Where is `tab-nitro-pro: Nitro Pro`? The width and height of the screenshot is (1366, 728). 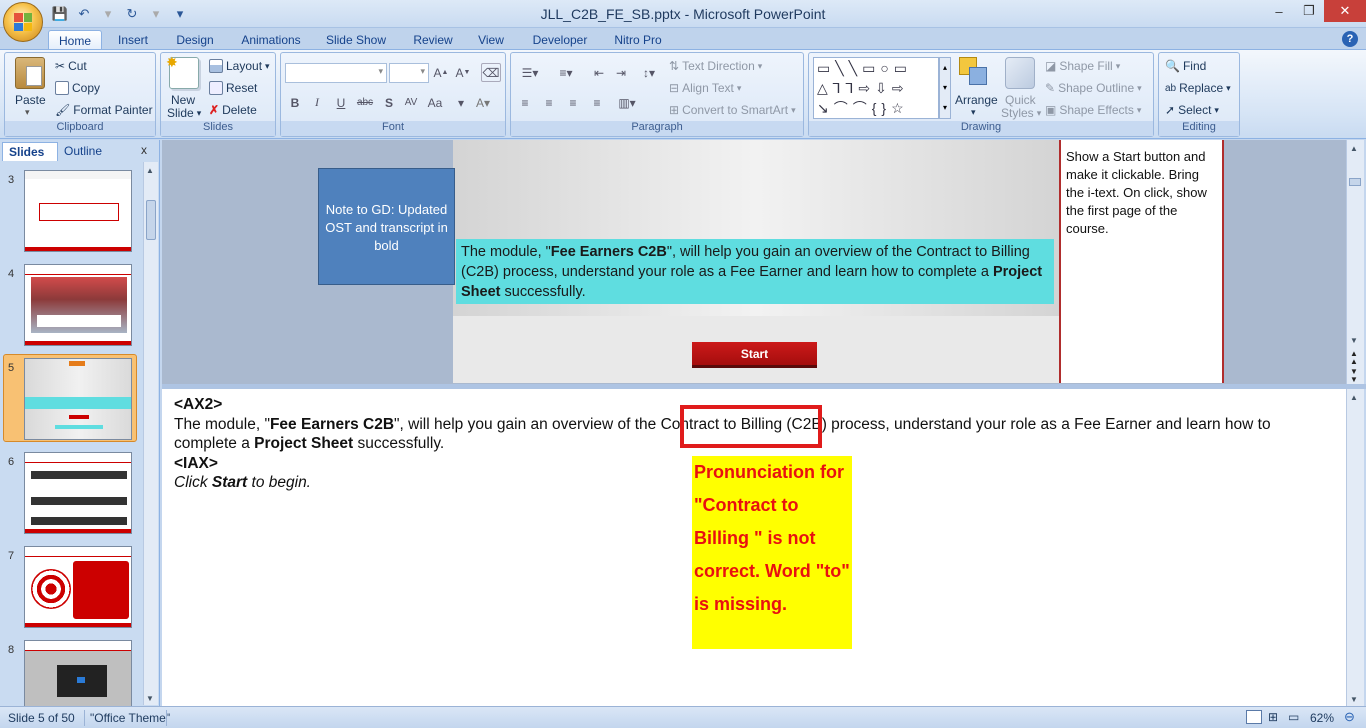
tab-nitro-pro: Nitro Pro is located at coordinates (638, 40).